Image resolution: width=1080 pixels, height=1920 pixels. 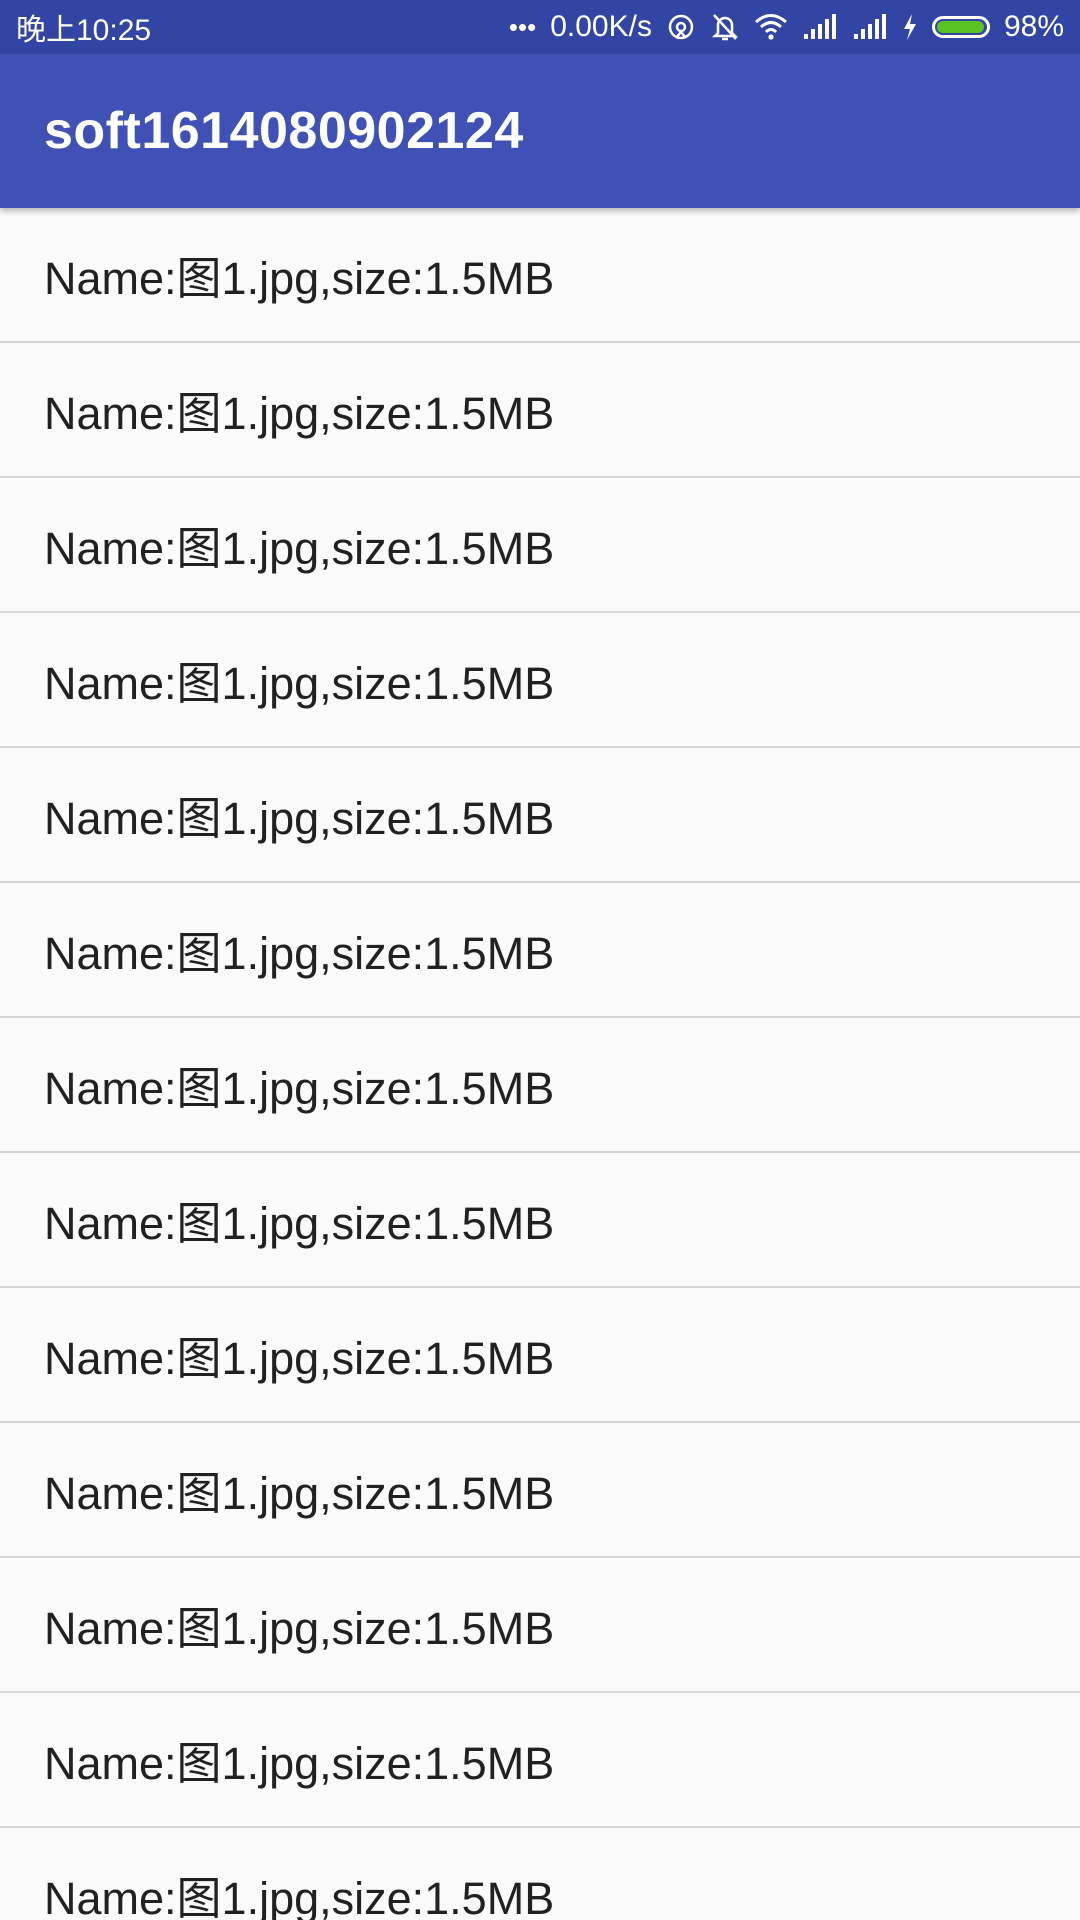 What do you see at coordinates (284, 131) in the screenshot?
I see `app-title: soft1614080902124` at bounding box center [284, 131].